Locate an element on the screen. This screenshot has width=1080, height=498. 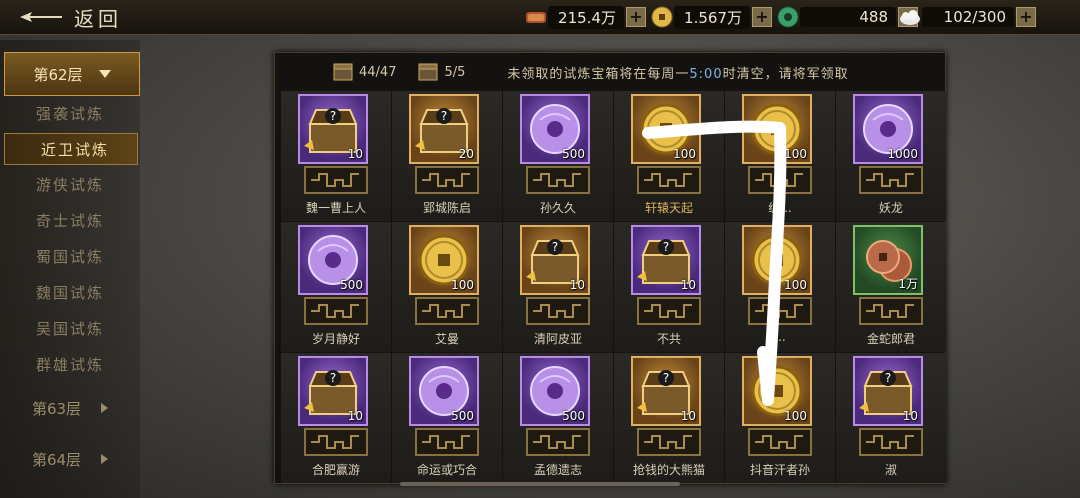
jade-value: 488 is located at coordinates (848, 17).